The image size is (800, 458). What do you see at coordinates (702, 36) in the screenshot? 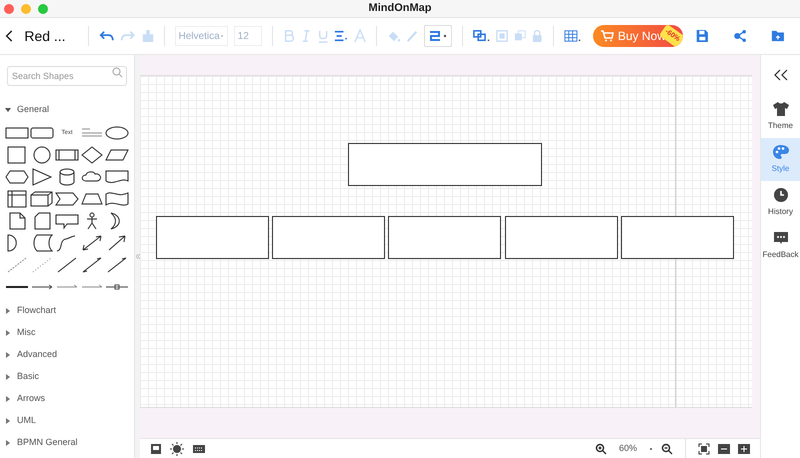
I see `save-icon` at bounding box center [702, 36].